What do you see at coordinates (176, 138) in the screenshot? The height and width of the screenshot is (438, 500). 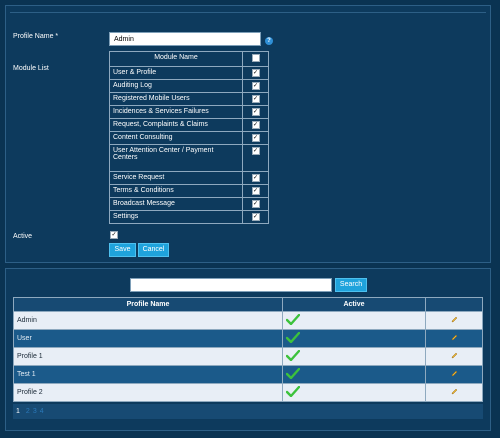 I see `module-name: Content Consulting` at bounding box center [176, 138].